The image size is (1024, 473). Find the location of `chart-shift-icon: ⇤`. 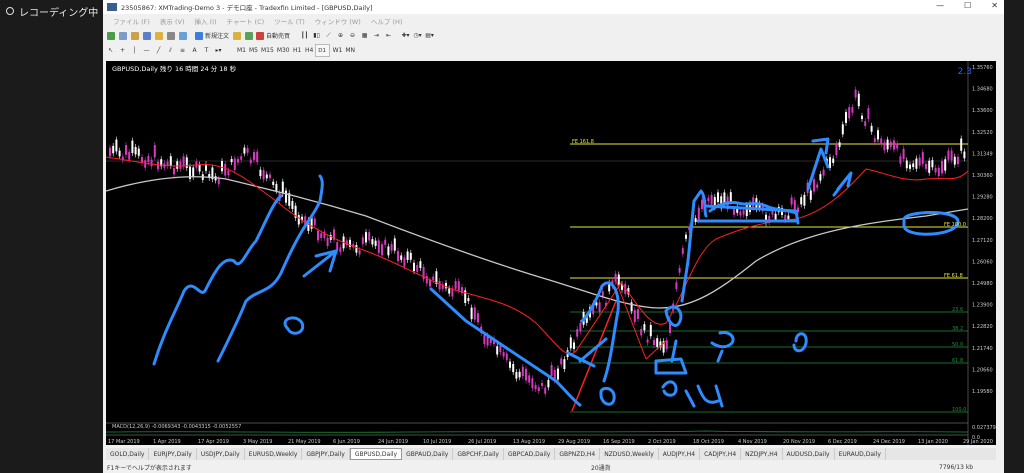

chart-shift-icon: ⇤ is located at coordinates (388, 35).